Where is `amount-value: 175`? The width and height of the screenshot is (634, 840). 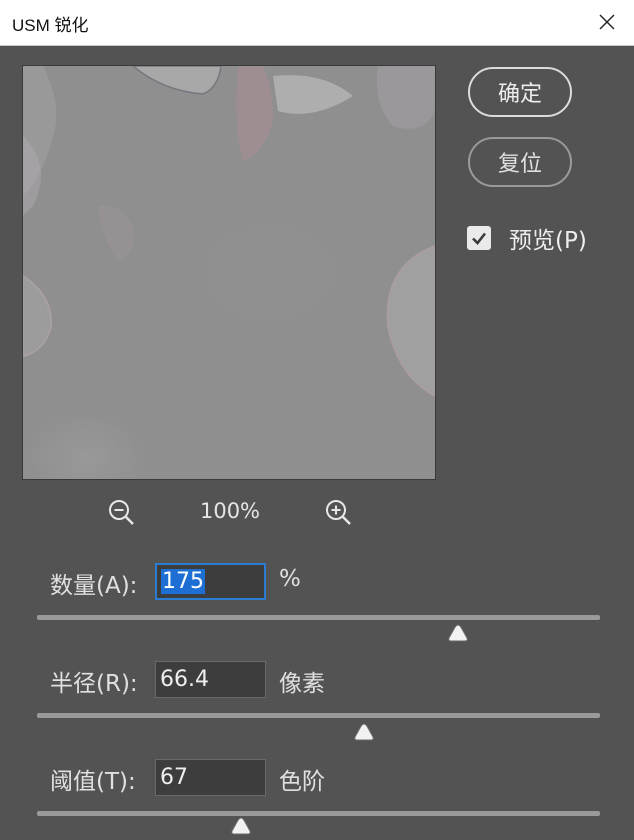 amount-value: 175 is located at coordinates (183, 581).